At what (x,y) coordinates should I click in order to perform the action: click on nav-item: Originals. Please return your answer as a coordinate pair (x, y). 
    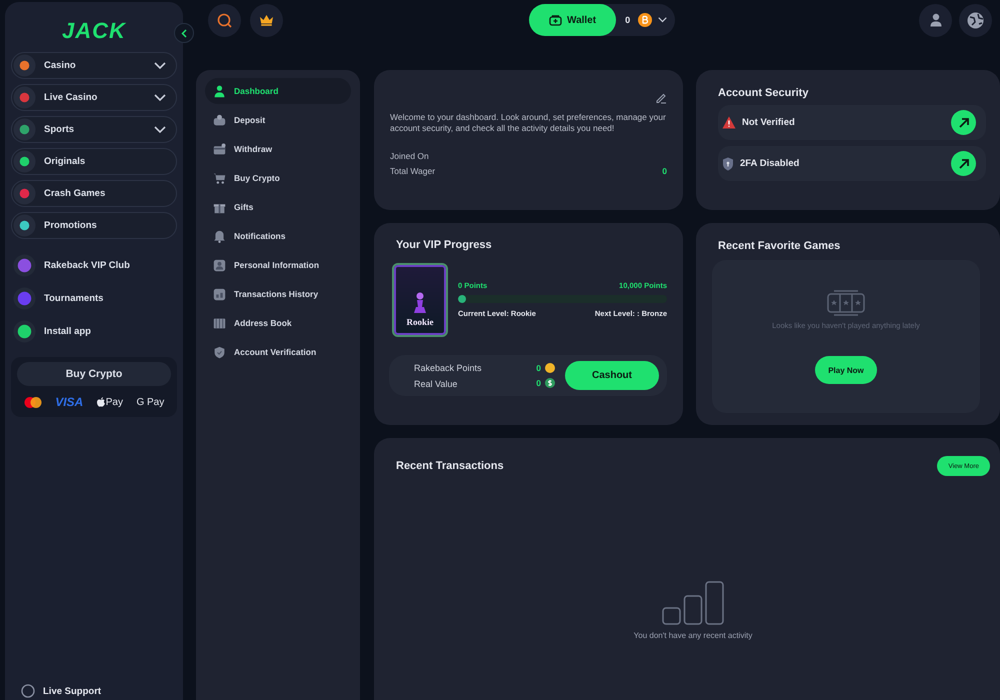
    Looking at the image, I should click on (94, 161).